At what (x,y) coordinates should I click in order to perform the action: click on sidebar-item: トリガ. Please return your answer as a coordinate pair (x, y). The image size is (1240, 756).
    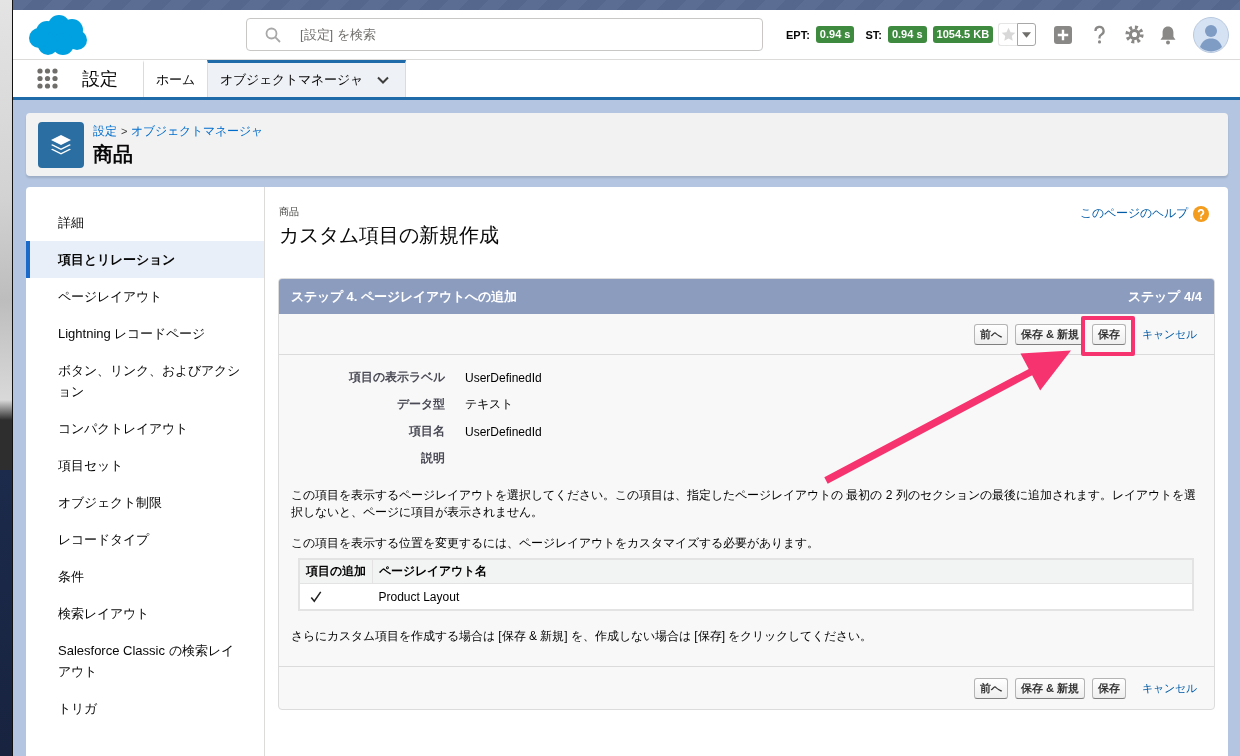
    Looking at the image, I should click on (145, 708).